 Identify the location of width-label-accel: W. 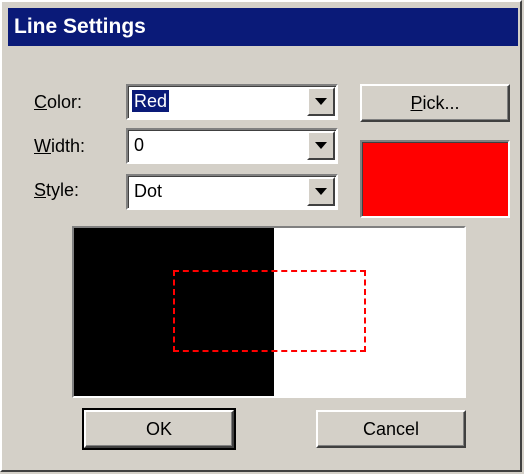
(42, 146).